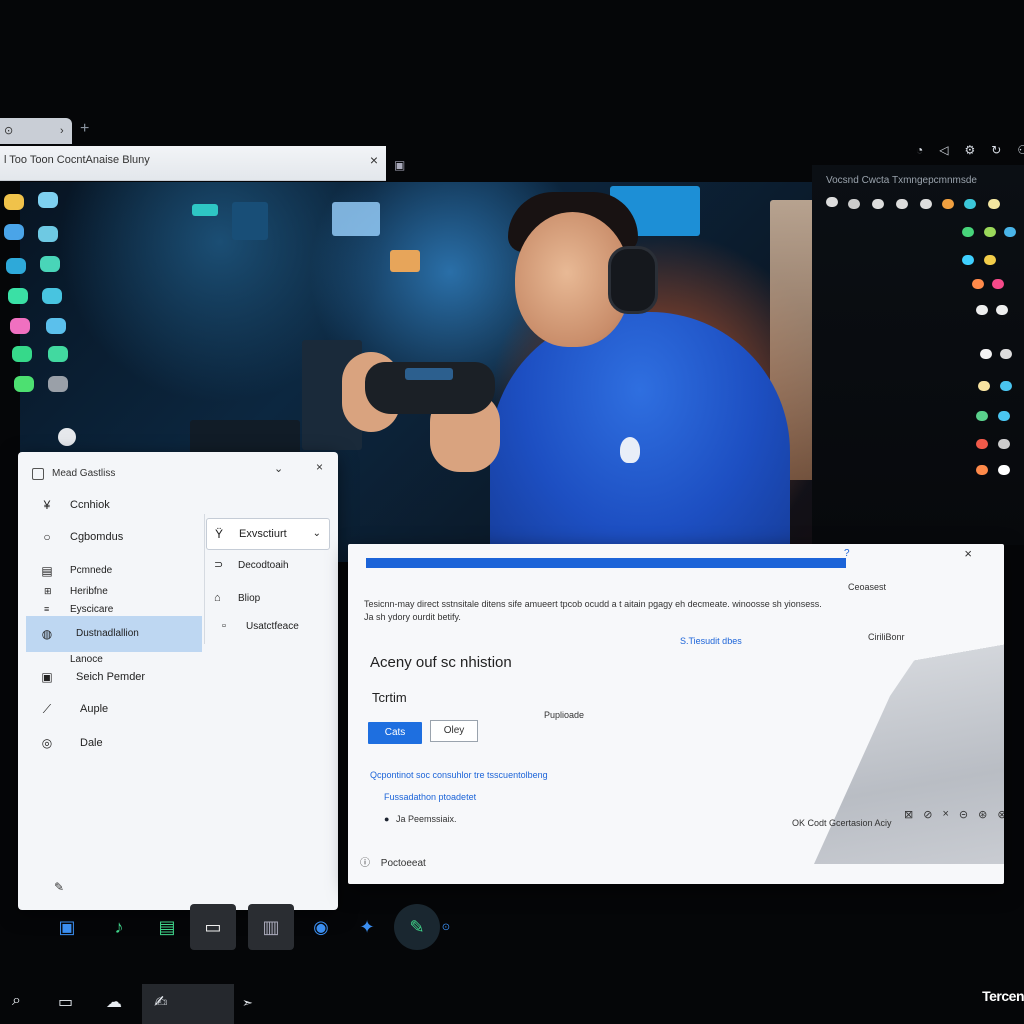 The width and height of the screenshot is (1024, 1024). Describe the element at coordinates (84, 129) in the screenshot. I see `new-tab-icon: +` at that location.